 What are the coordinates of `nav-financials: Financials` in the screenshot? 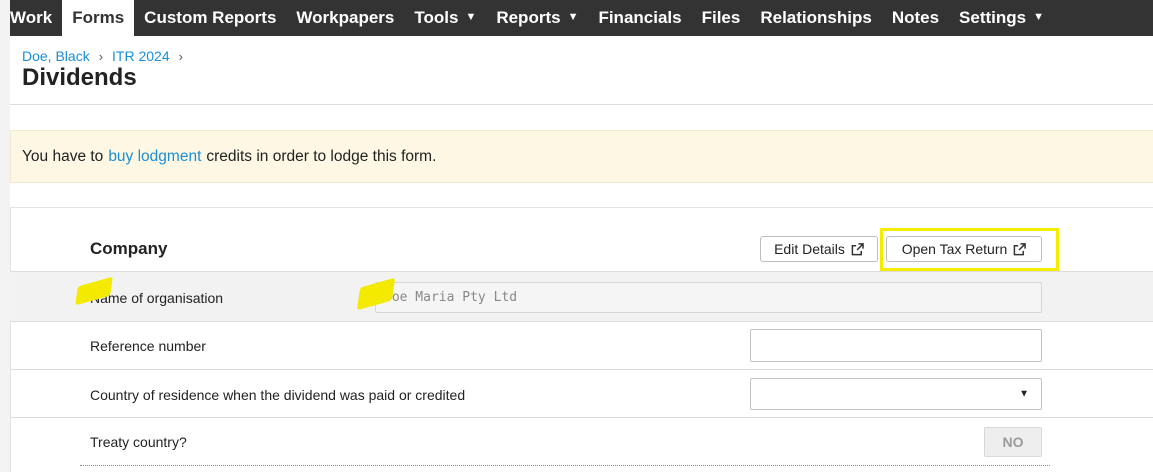 It's located at (639, 18).